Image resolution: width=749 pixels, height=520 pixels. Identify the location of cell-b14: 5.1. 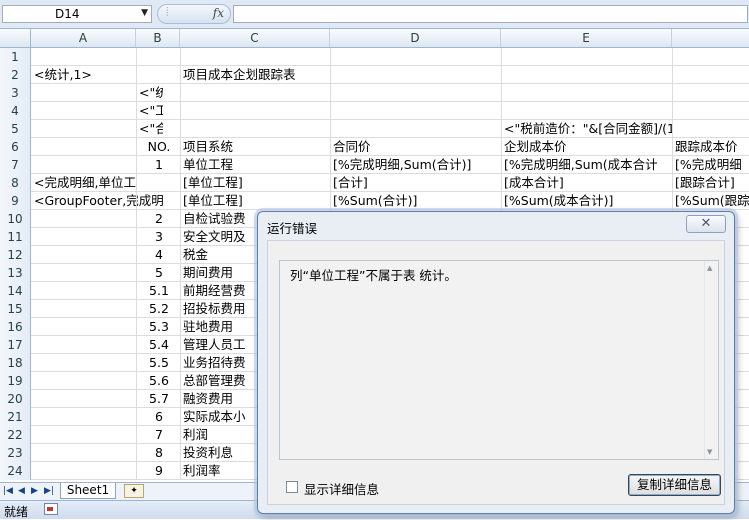
(159, 290).